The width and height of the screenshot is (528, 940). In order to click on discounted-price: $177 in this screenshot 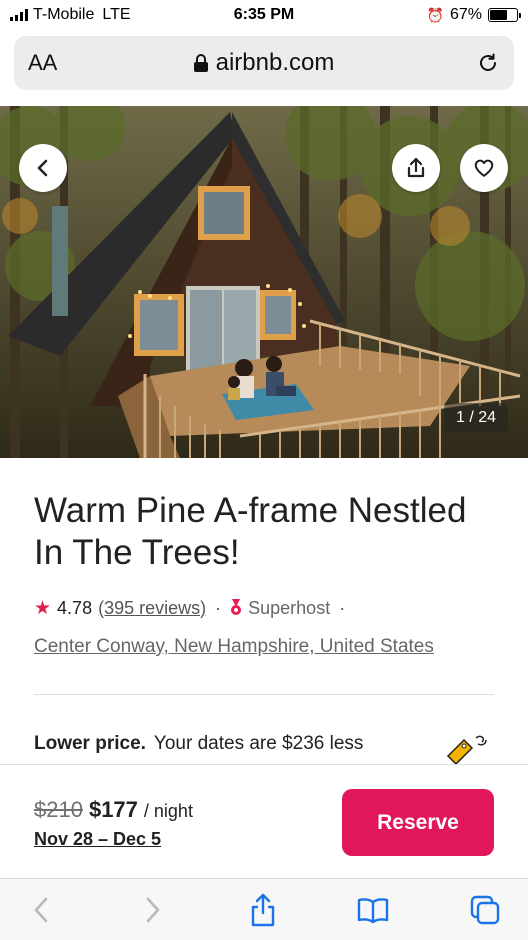, I will do `click(113, 809)`.